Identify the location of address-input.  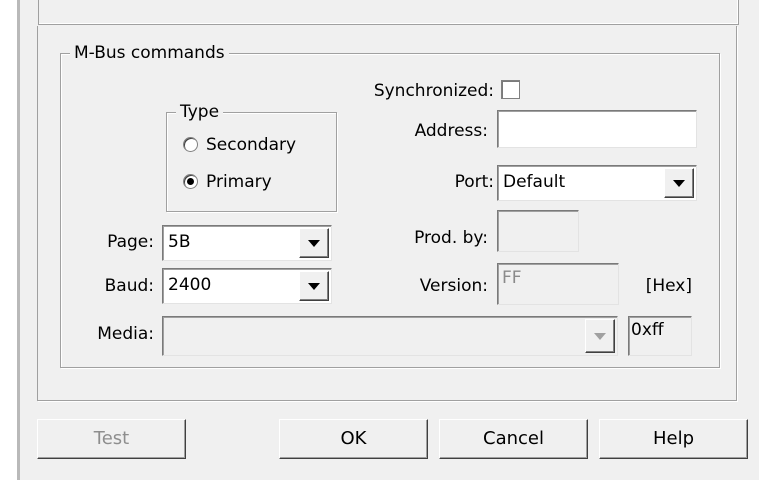
(597, 129).